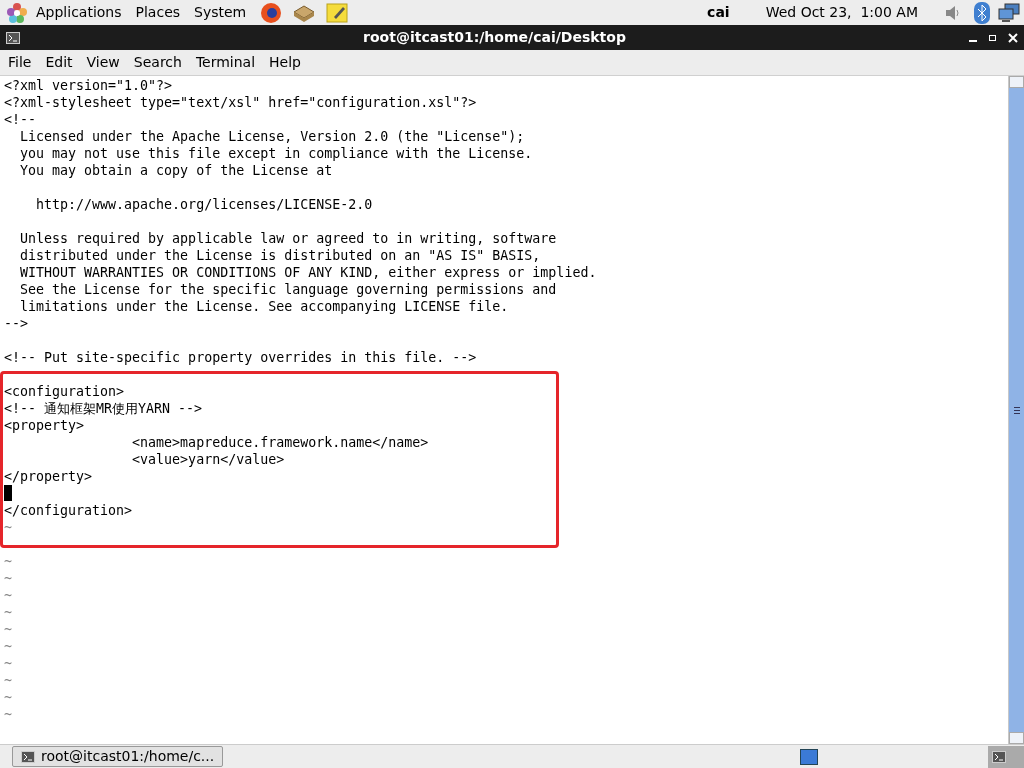 The width and height of the screenshot is (1024, 768). Describe the element at coordinates (272, 136) in the screenshot. I see `code-line: Licensed under the Apache License, Version 2.0 (the "License");` at that location.